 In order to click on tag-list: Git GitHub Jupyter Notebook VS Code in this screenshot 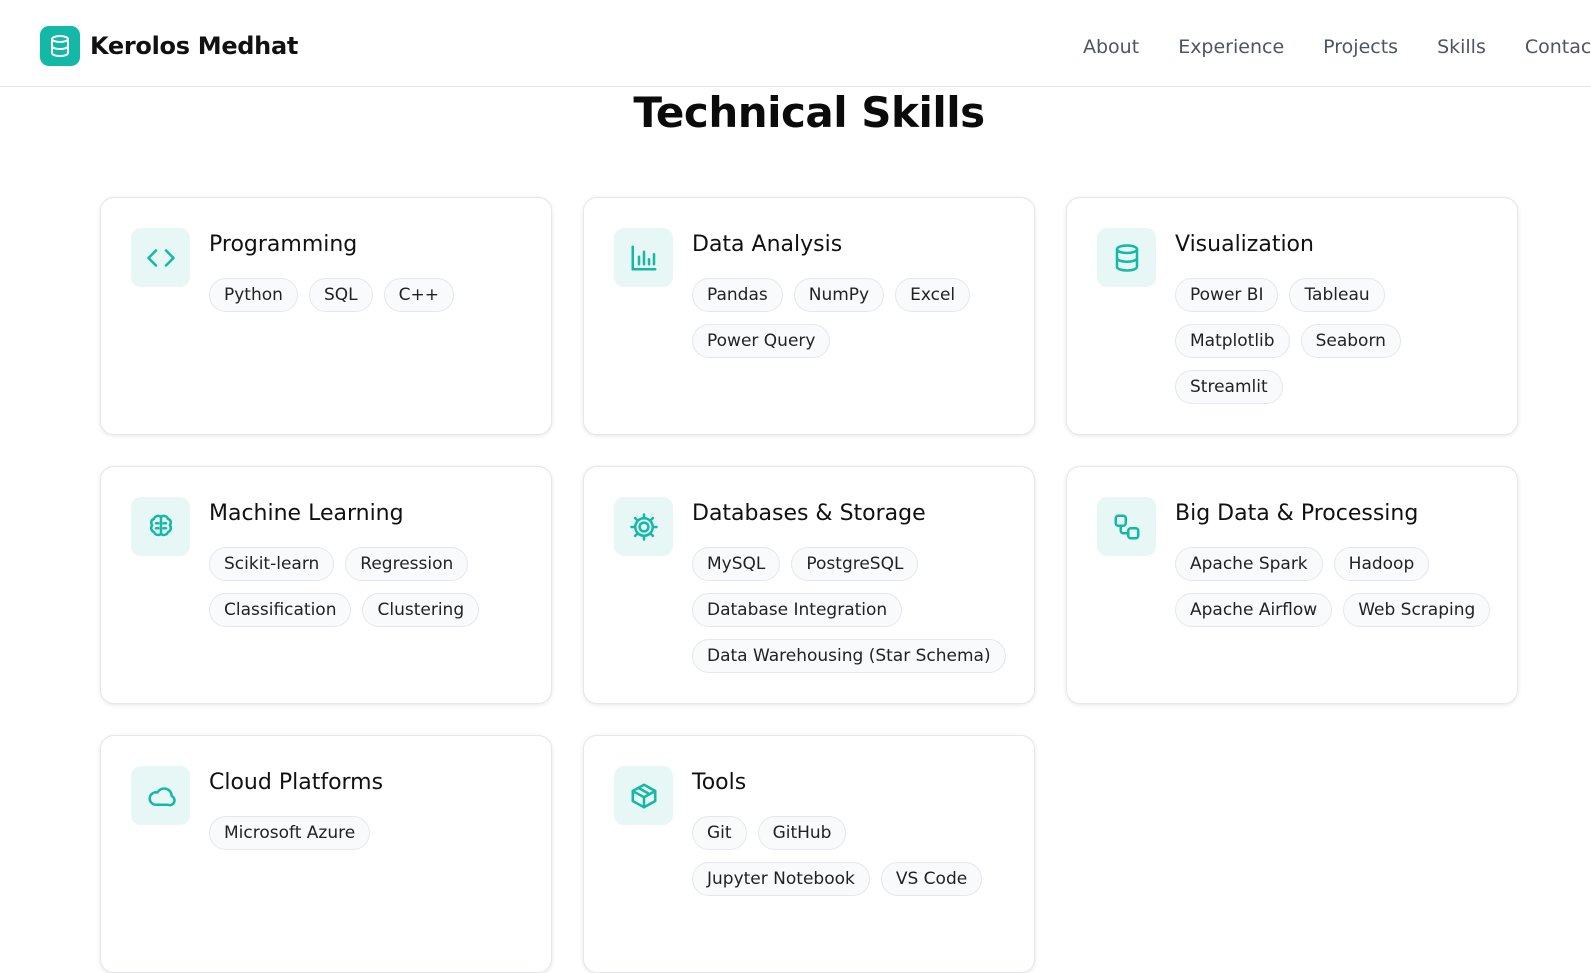, I will do `click(857, 862)`.